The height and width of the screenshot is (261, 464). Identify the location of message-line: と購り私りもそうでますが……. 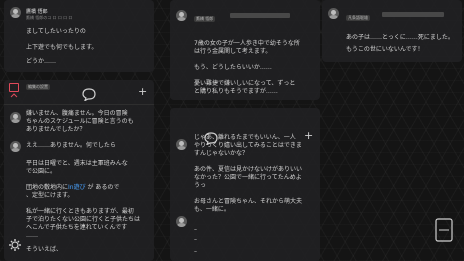
(236, 91).